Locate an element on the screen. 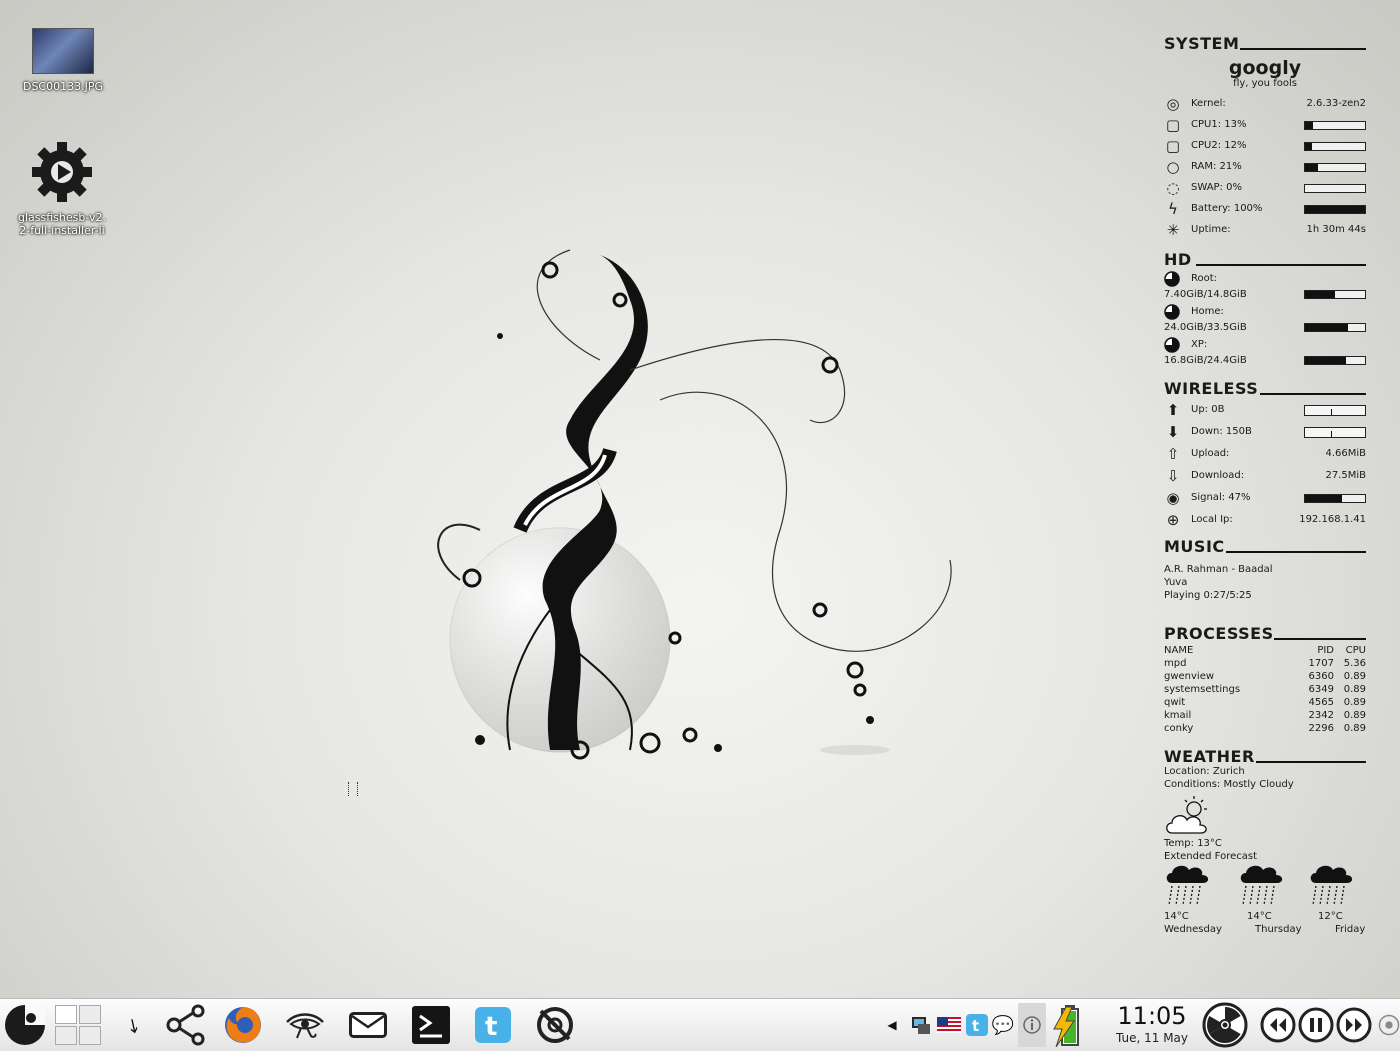 Image resolution: width=1400 pixels, height=1051 pixels. up-label: Up: 0B is located at coordinates (1208, 409).